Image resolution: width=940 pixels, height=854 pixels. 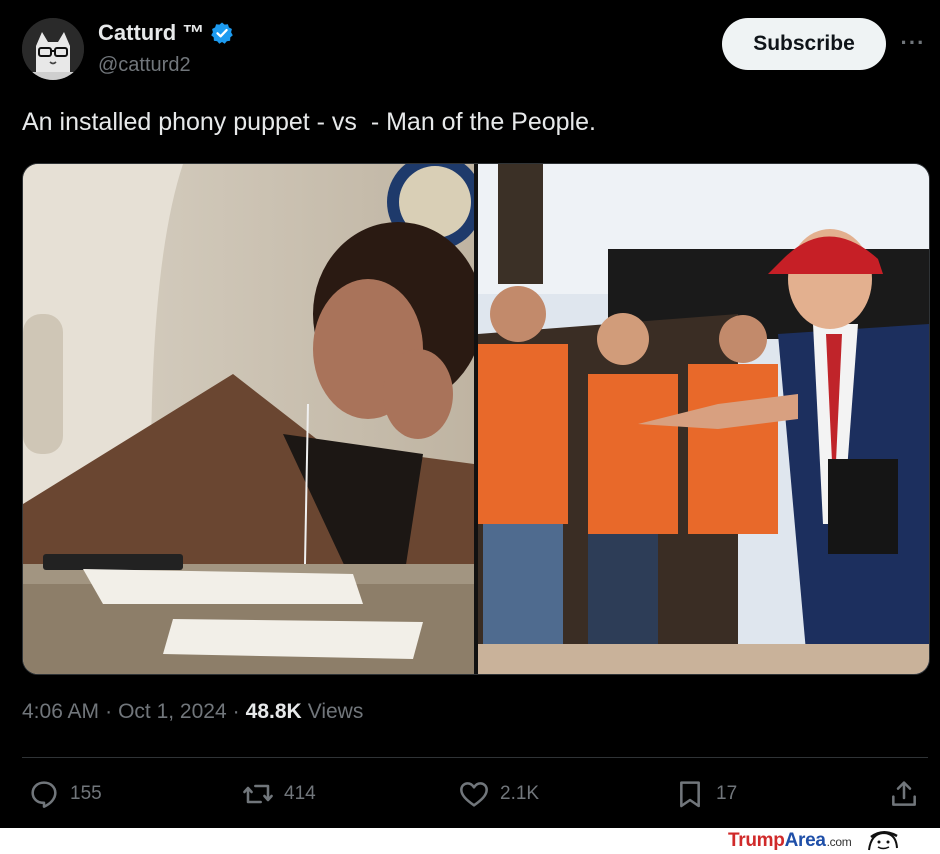 I want to click on repost-icon, so click(x=258, y=794).